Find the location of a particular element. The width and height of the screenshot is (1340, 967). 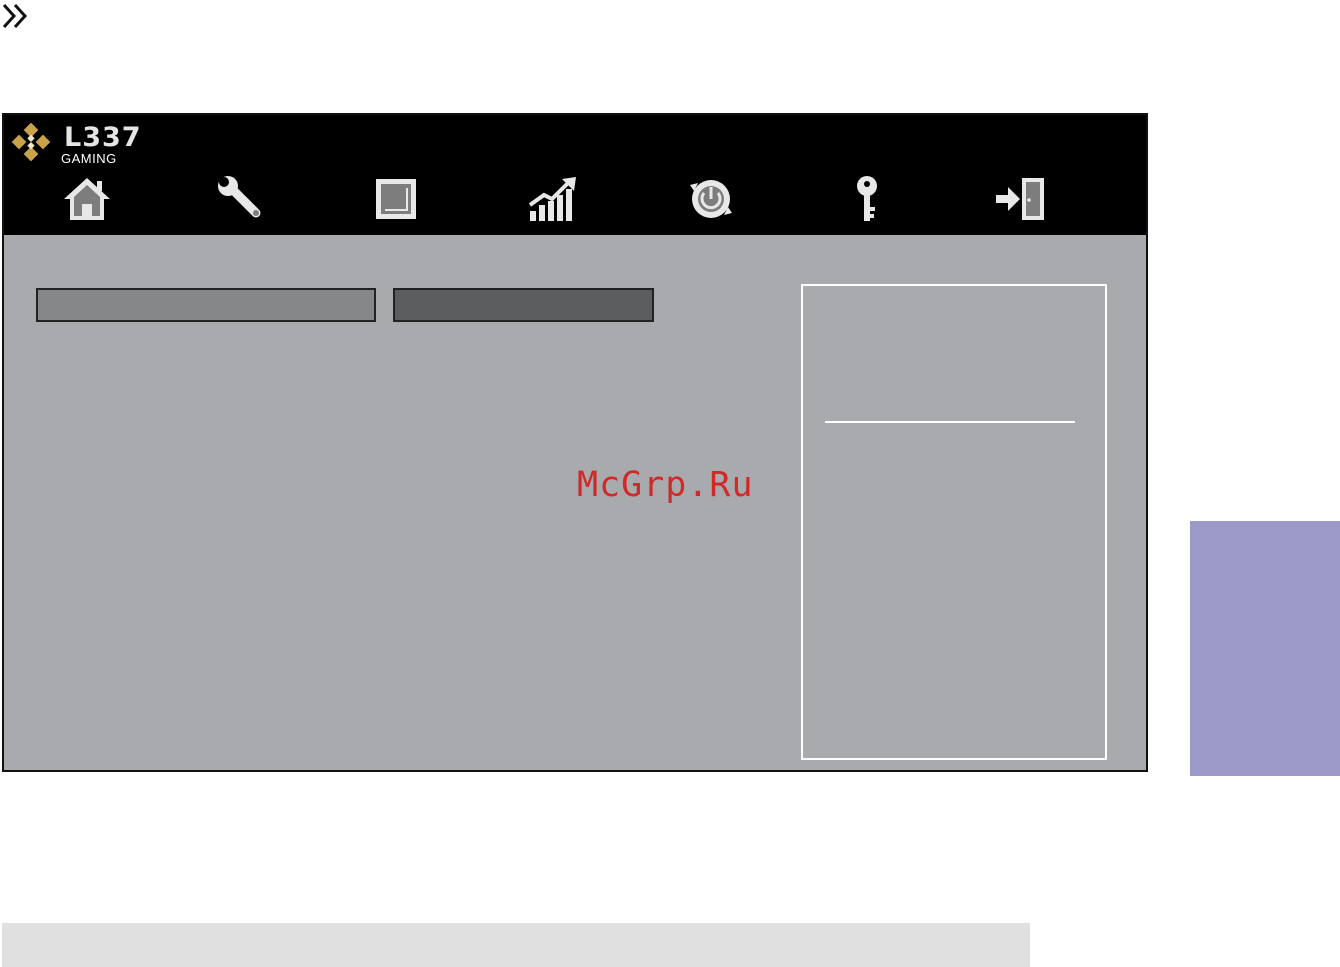

nav-home-icon is located at coordinates (87, 199).